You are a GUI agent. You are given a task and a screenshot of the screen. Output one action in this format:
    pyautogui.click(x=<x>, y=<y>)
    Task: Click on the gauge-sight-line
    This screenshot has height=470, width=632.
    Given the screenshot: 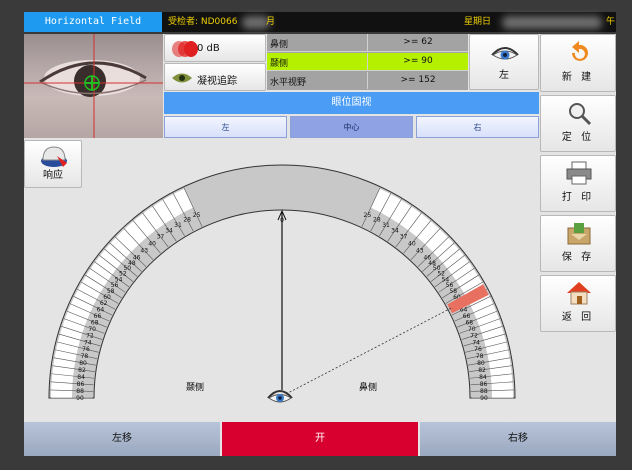 What is the action you would take?
    pyautogui.click(x=368, y=351)
    